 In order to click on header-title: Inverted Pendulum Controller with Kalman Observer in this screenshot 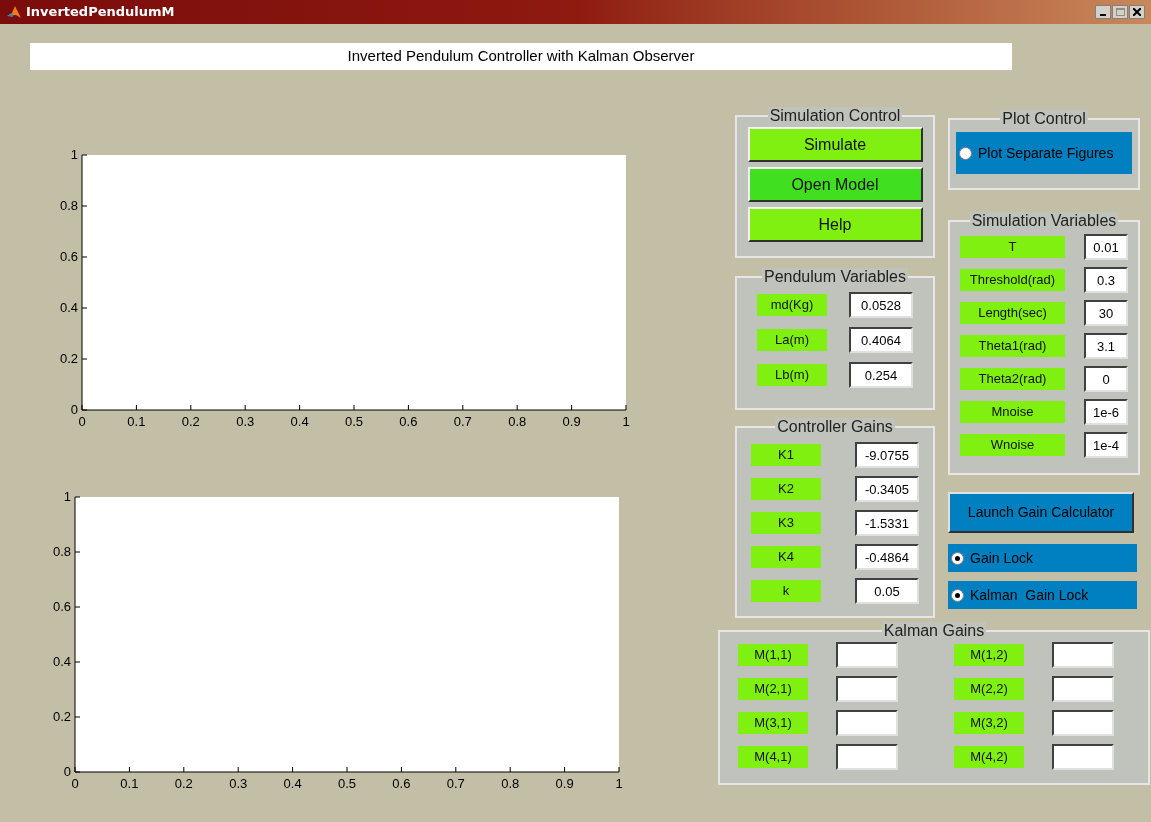, I will do `click(521, 56)`.